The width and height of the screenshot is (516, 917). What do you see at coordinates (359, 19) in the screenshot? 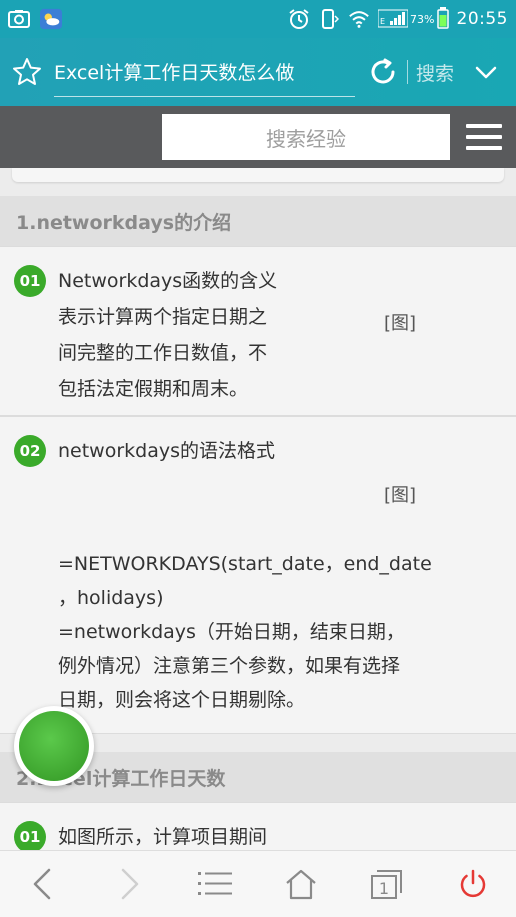
I see `wifi-icon` at bounding box center [359, 19].